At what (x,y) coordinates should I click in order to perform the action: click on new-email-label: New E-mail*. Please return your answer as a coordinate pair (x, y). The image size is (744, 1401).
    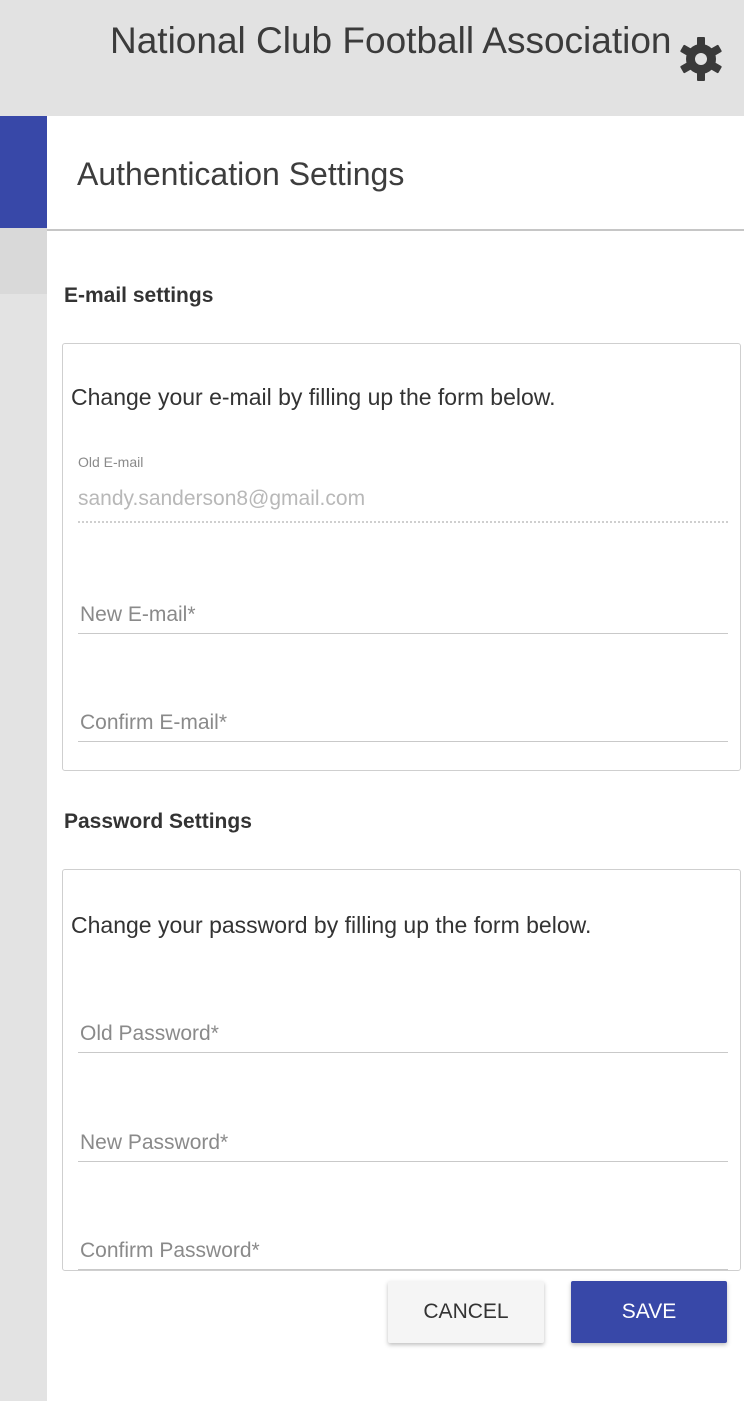
    Looking at the image, I should click on (138, 614).